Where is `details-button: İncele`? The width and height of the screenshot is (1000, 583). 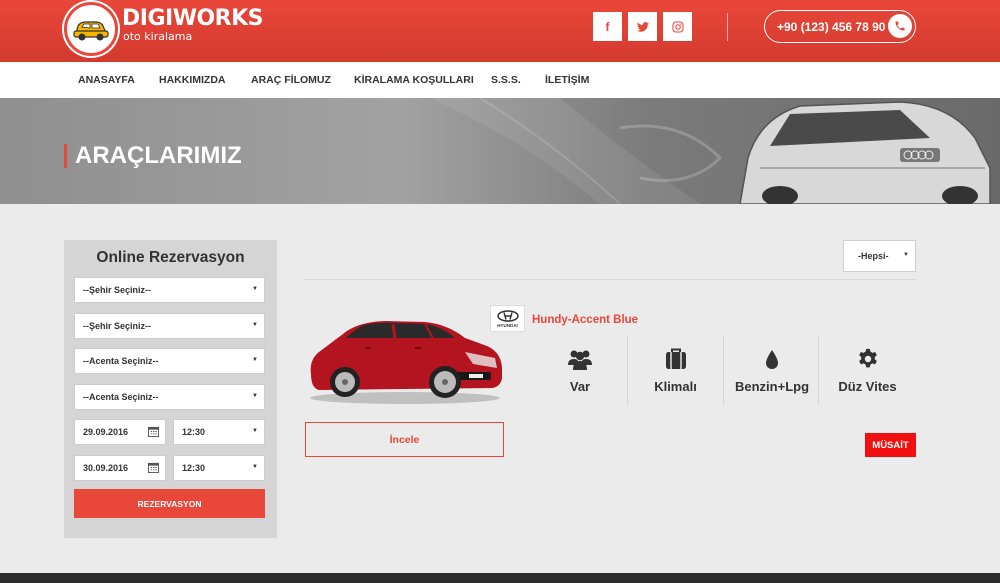
details-button: İncele is located at coordinates (404, 439).